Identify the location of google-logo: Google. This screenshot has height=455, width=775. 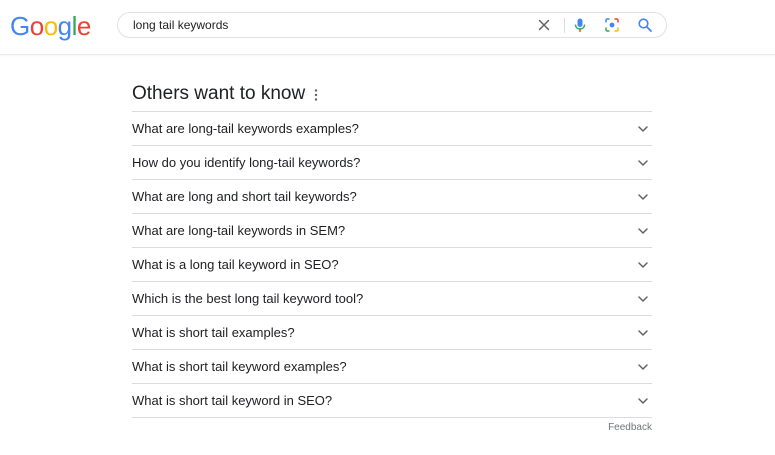
(50, 26).